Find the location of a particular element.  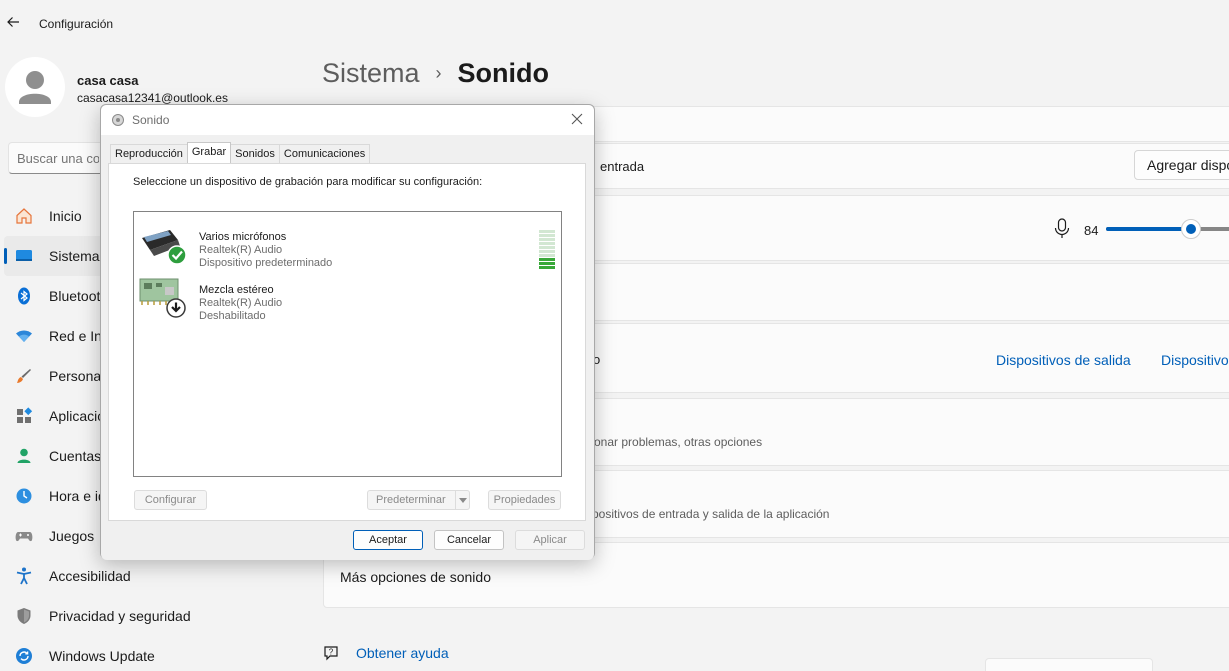

sidebar-item-label: Personal is located at coordinates (77, 376).